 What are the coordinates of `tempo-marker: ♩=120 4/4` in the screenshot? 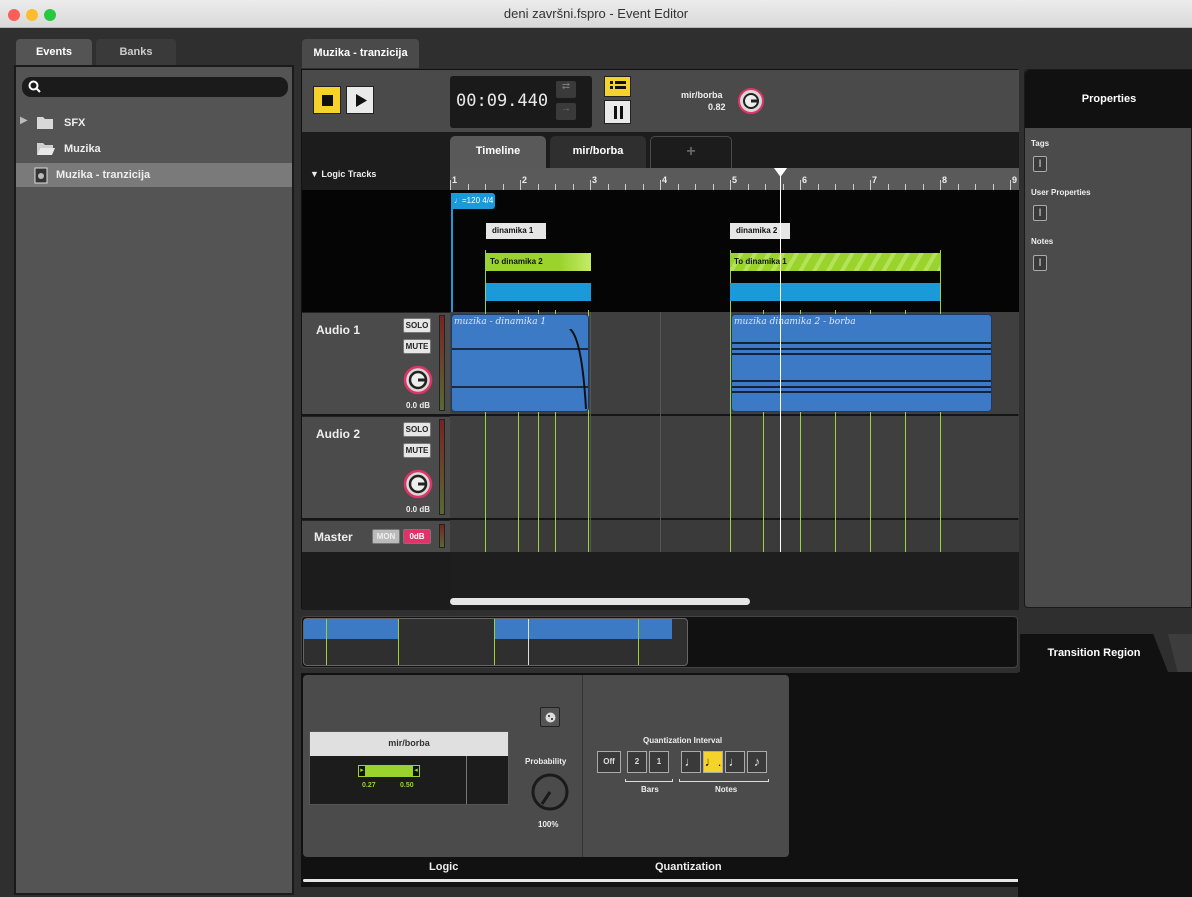 It's located at (473, 201).